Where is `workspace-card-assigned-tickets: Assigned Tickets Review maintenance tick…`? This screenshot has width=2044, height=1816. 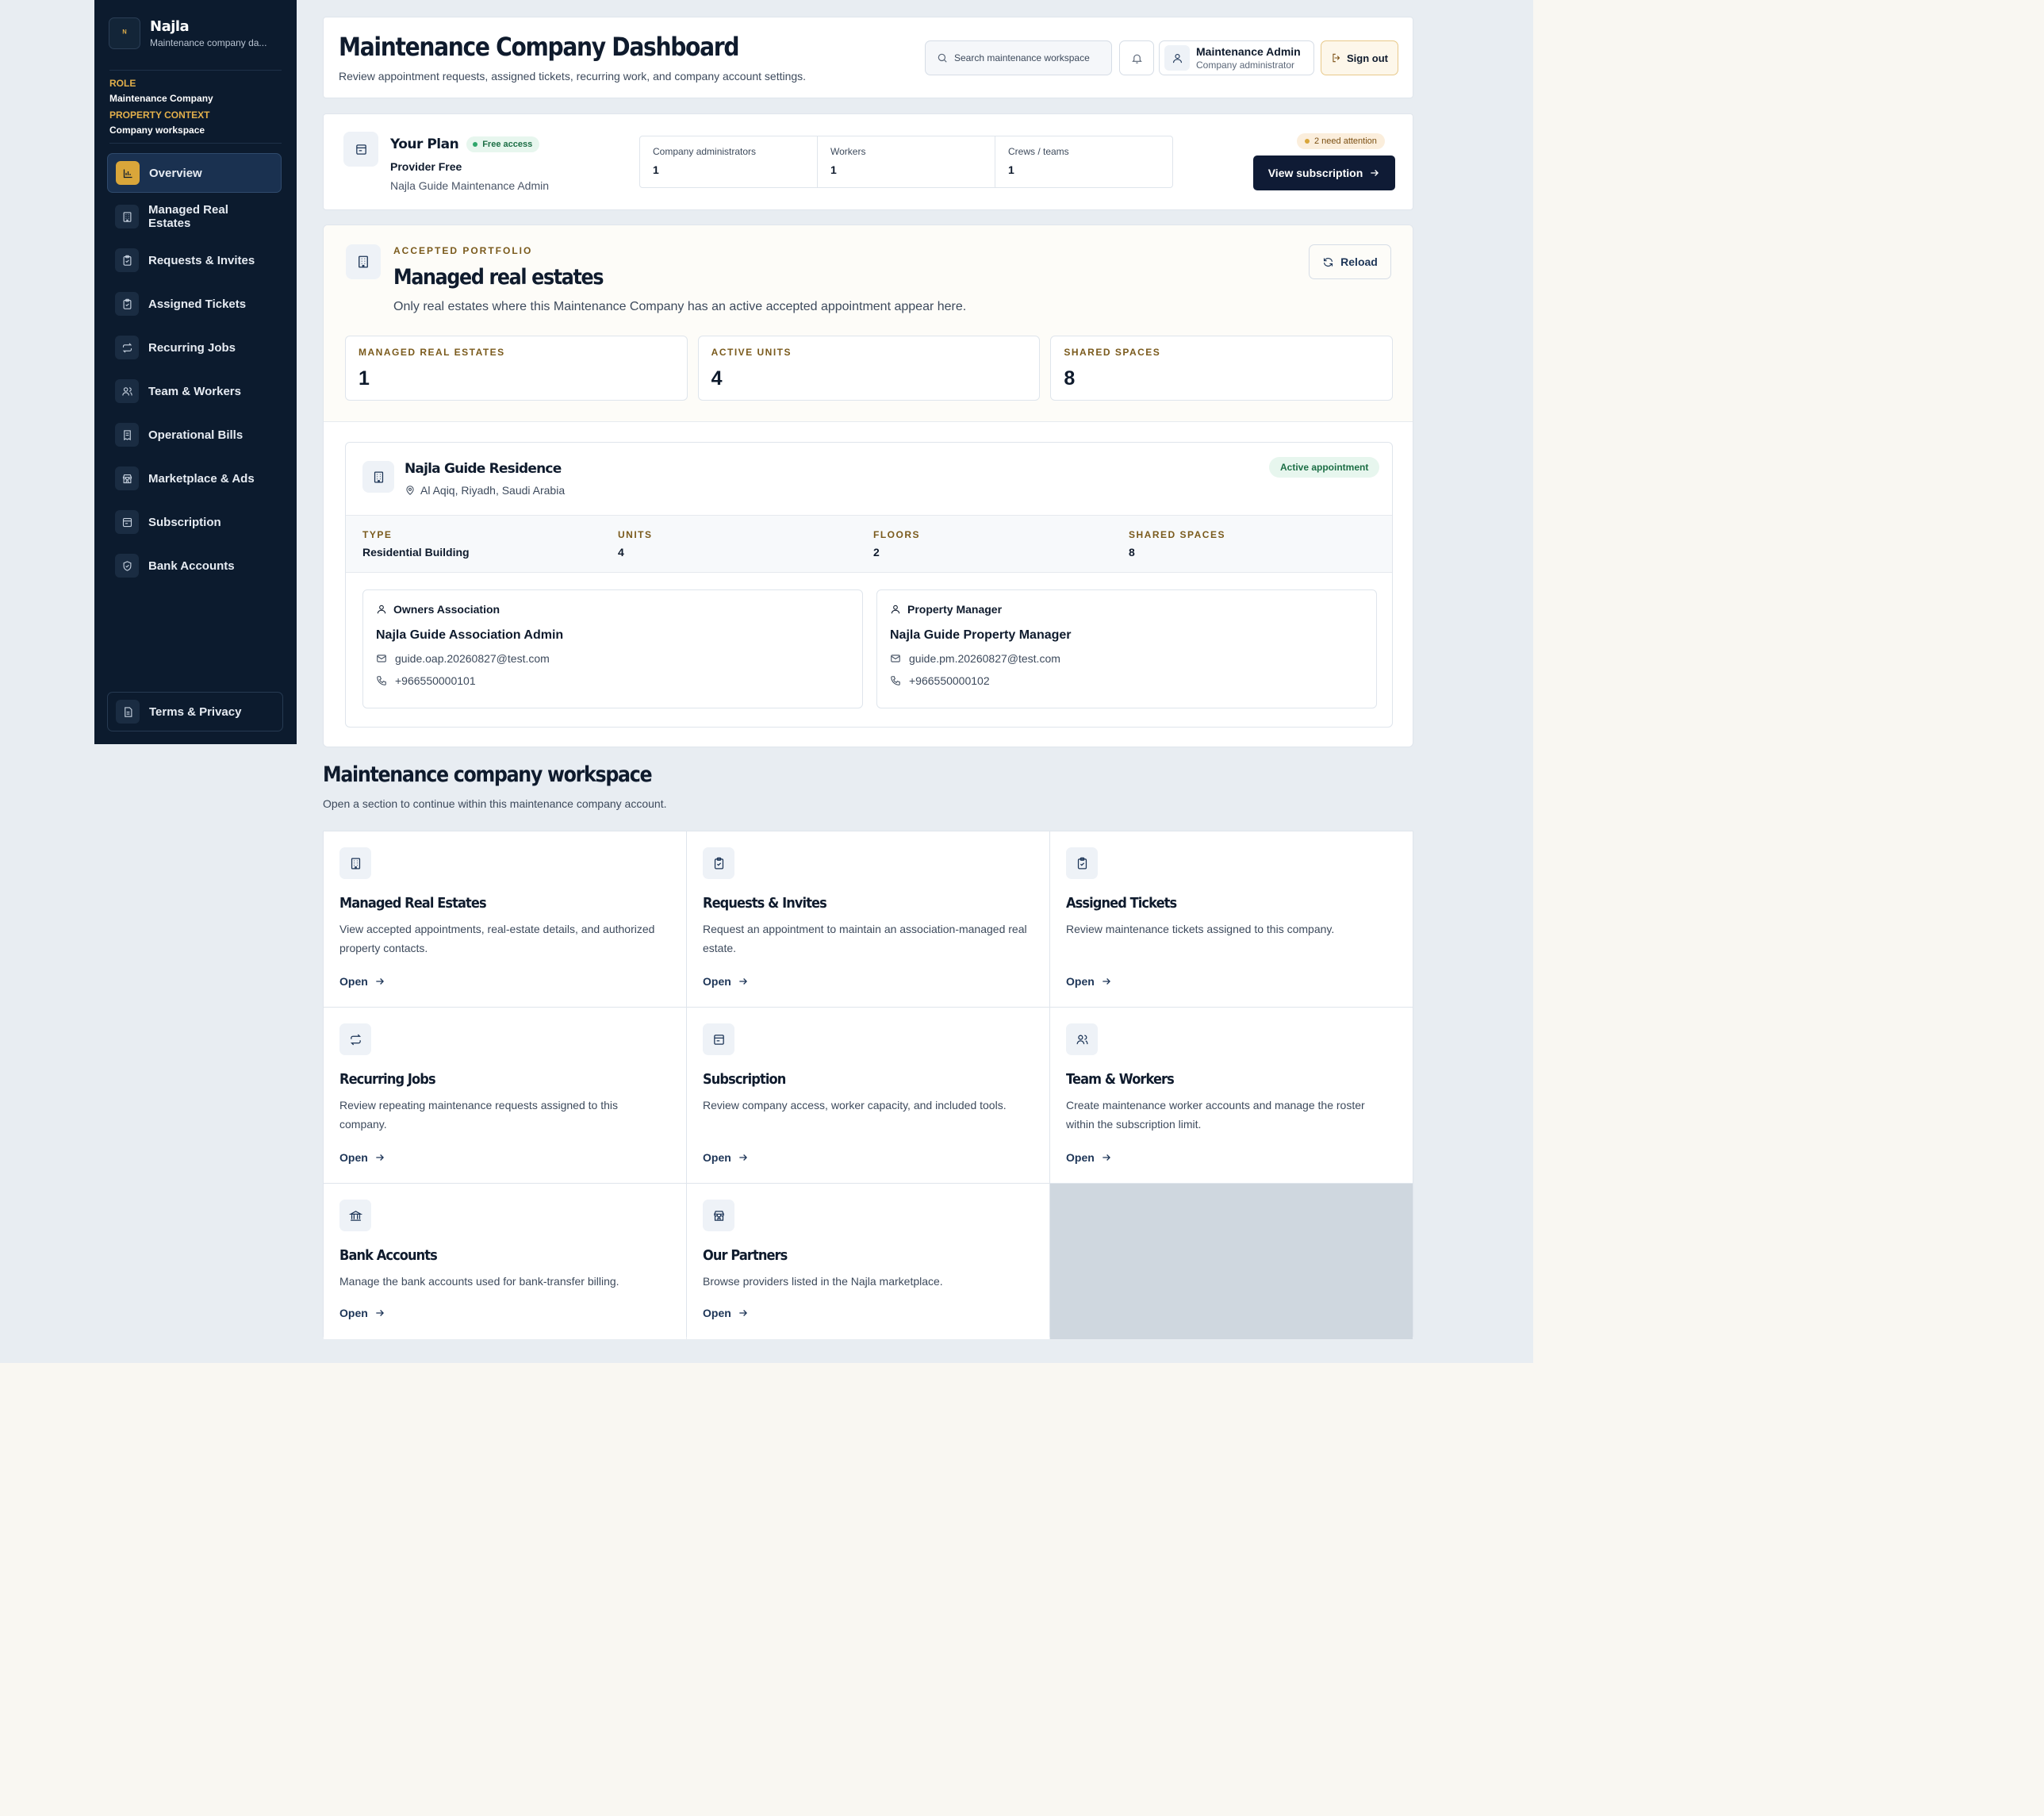
workspace-card-assigned-tickets: Assigned Tickets Review maintenance tick… is located at coordinates (1231, 919).